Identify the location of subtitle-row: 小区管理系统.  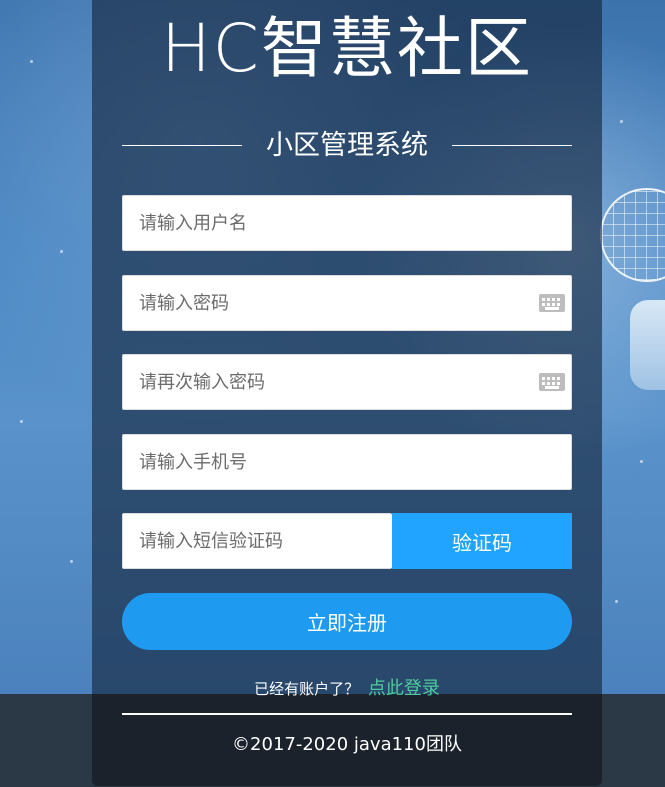
(347, 146).